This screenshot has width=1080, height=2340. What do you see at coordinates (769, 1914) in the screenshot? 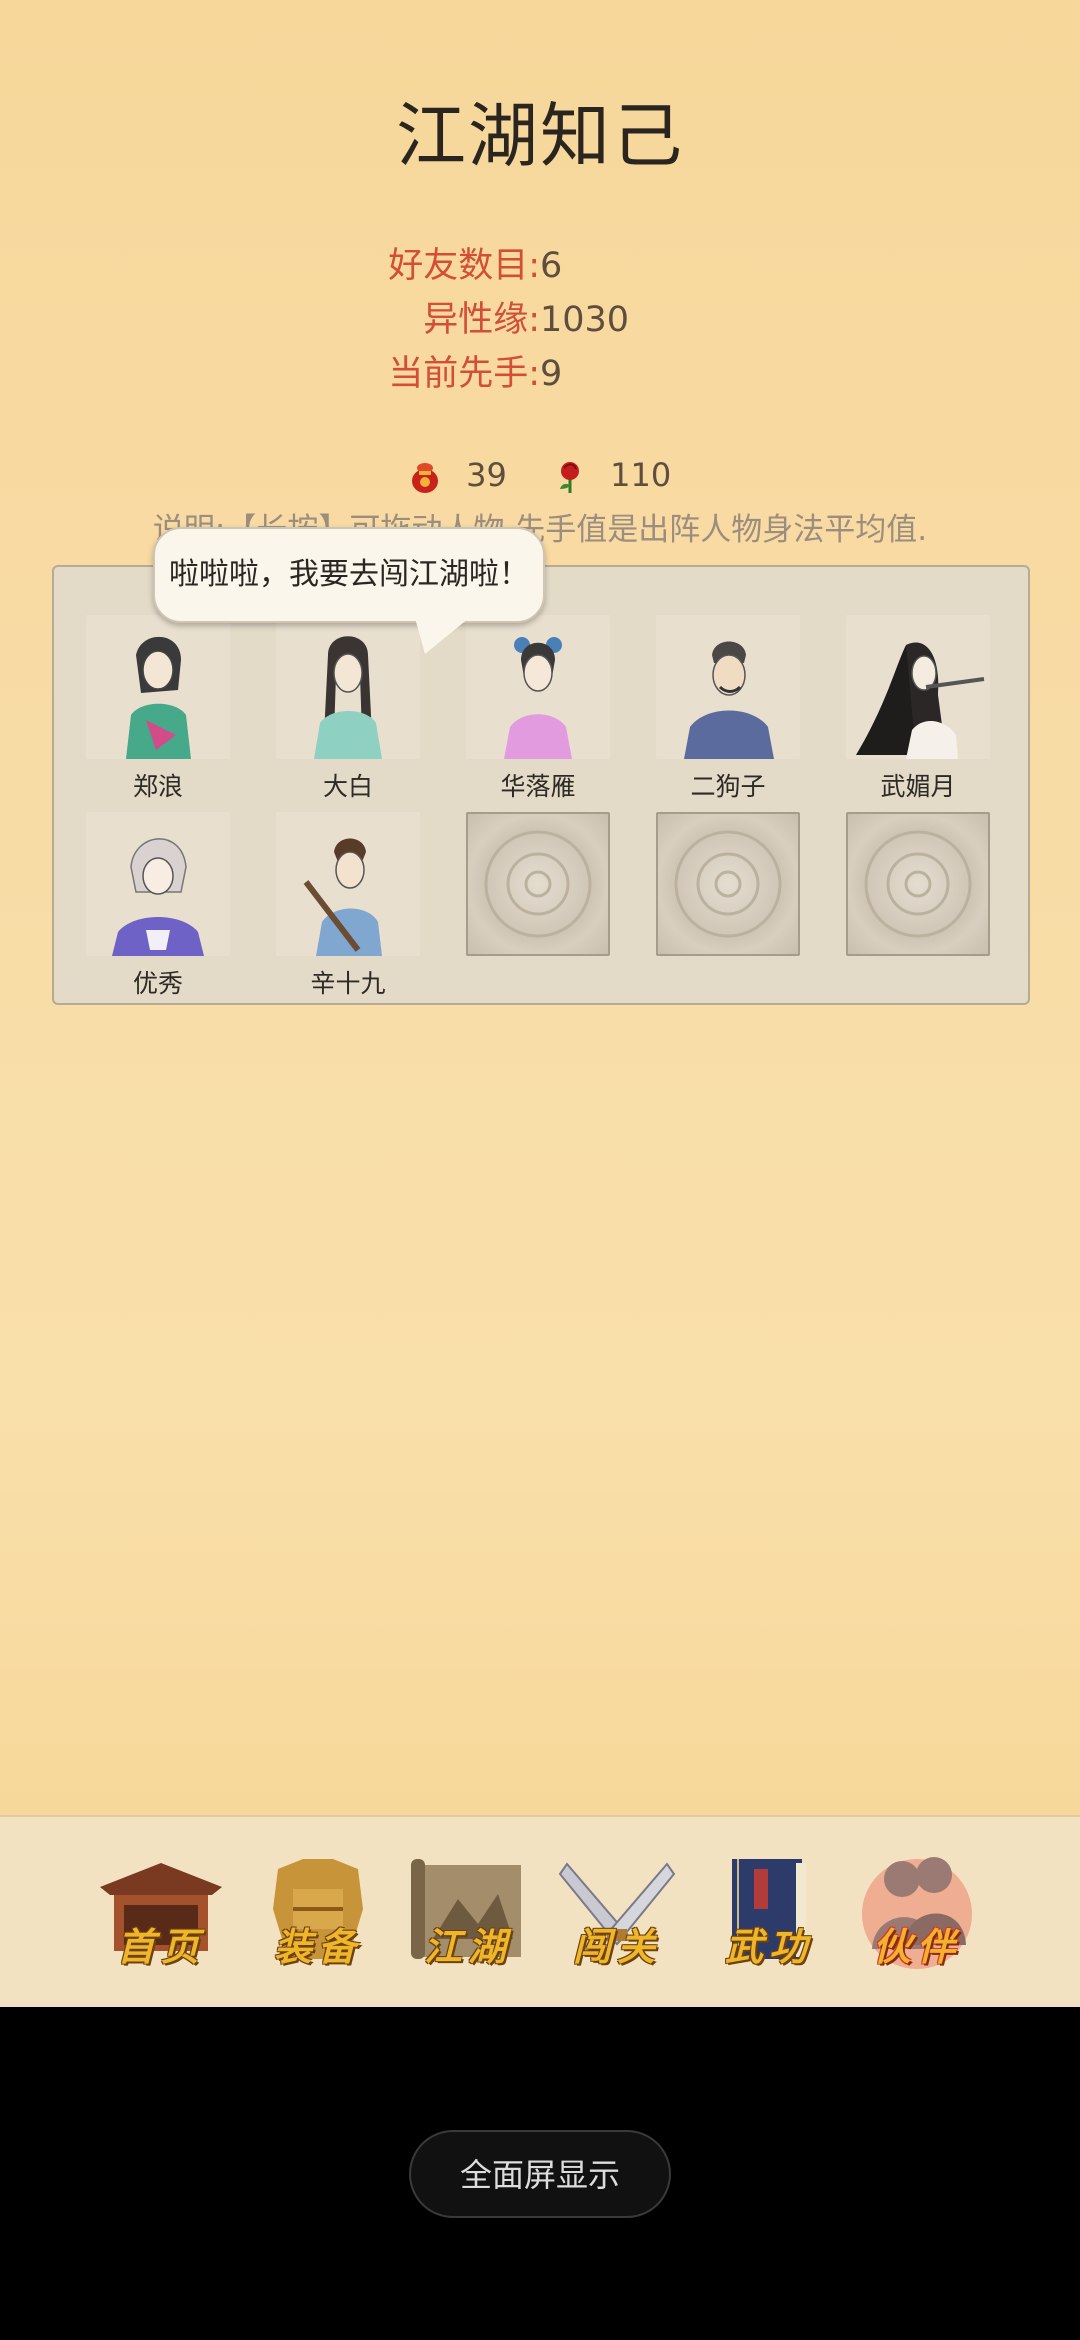
I see `nav-martial-arts: 武功` at bounding box center [769, 1914].